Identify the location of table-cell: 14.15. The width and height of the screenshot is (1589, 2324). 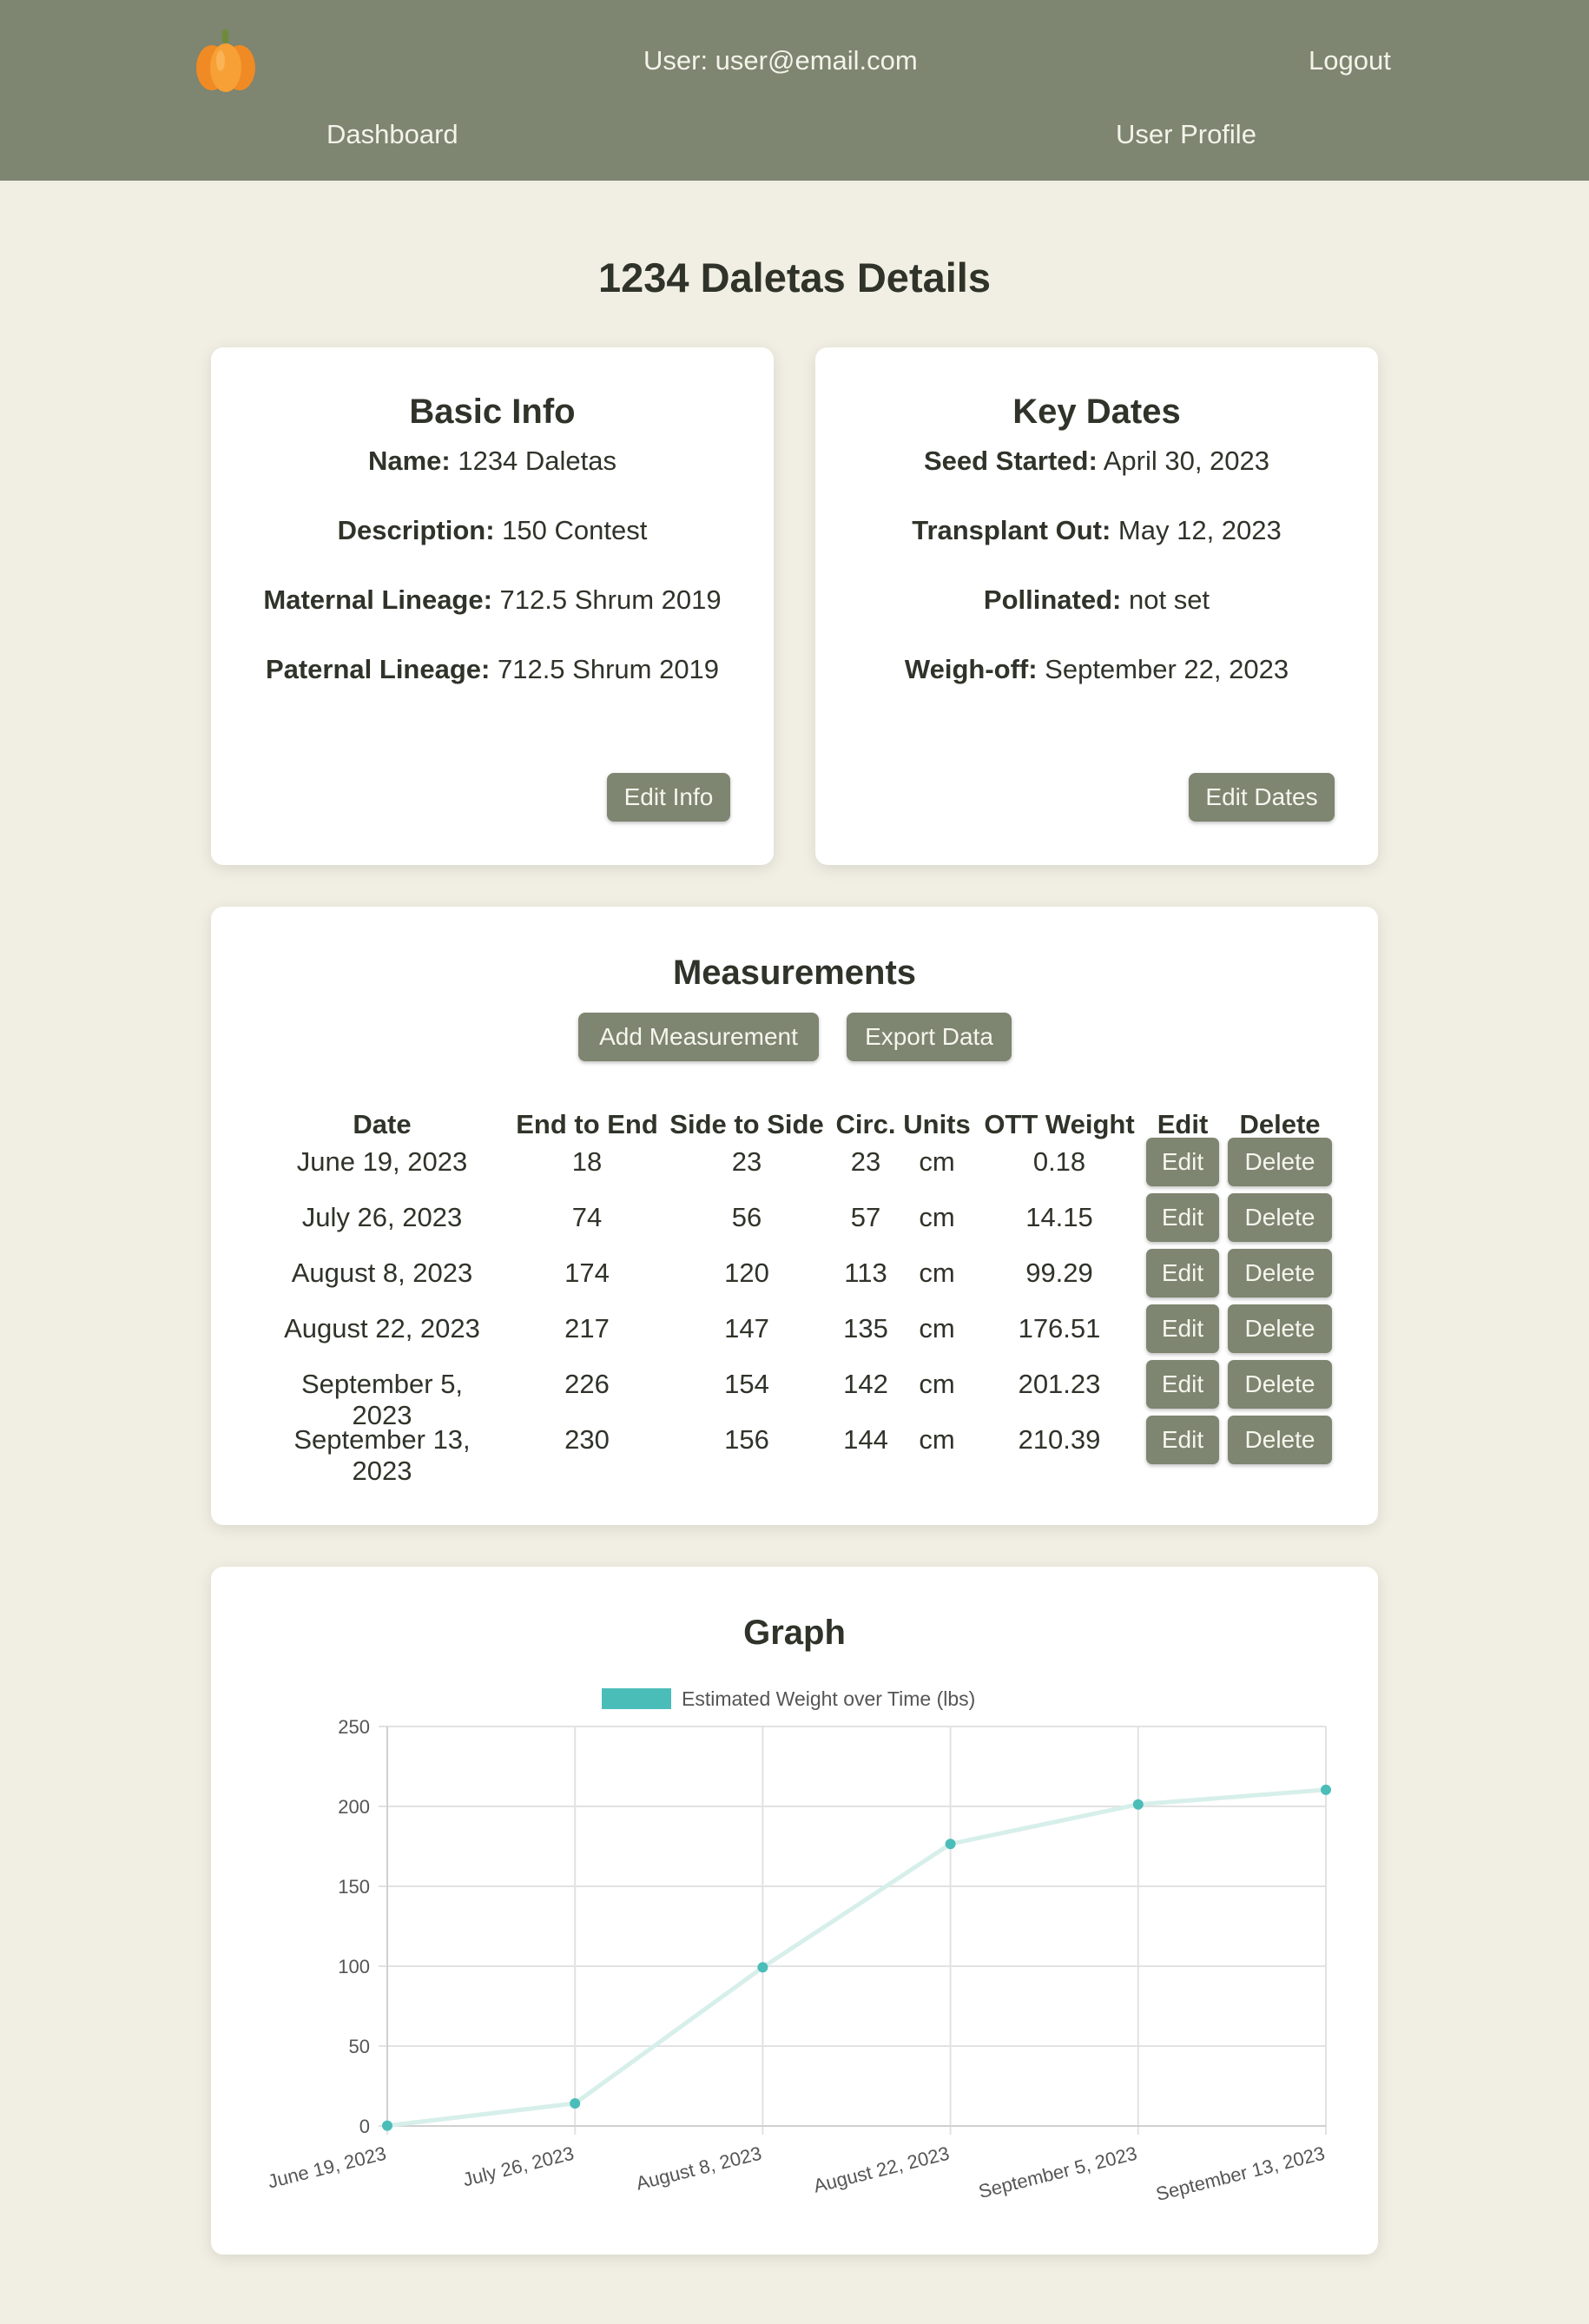
(1059, 1217).